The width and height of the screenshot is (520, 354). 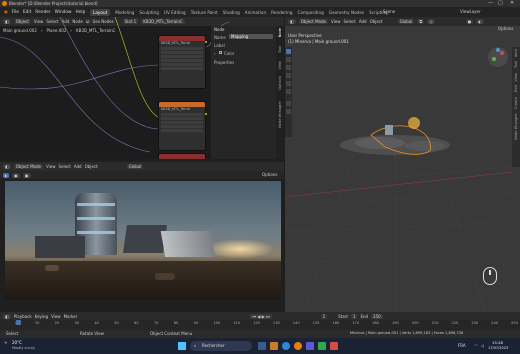 What do you see at coordinates (182, 126) in the screenshot?
I see `texture-node-2: KB3D_MTL_Terrai` at bounding box center [182, 126].